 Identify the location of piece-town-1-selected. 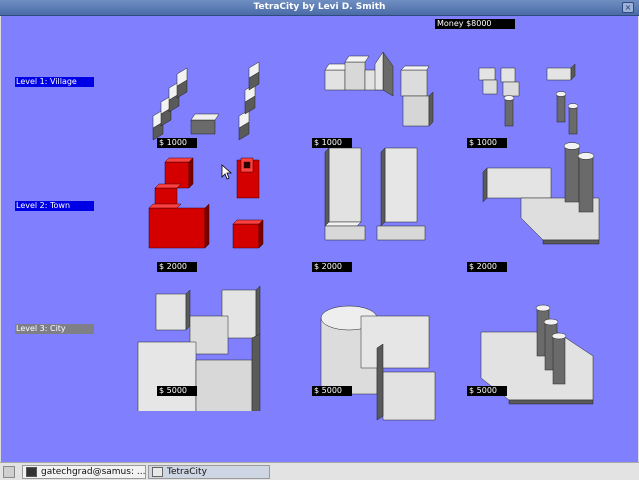
(211, 214).